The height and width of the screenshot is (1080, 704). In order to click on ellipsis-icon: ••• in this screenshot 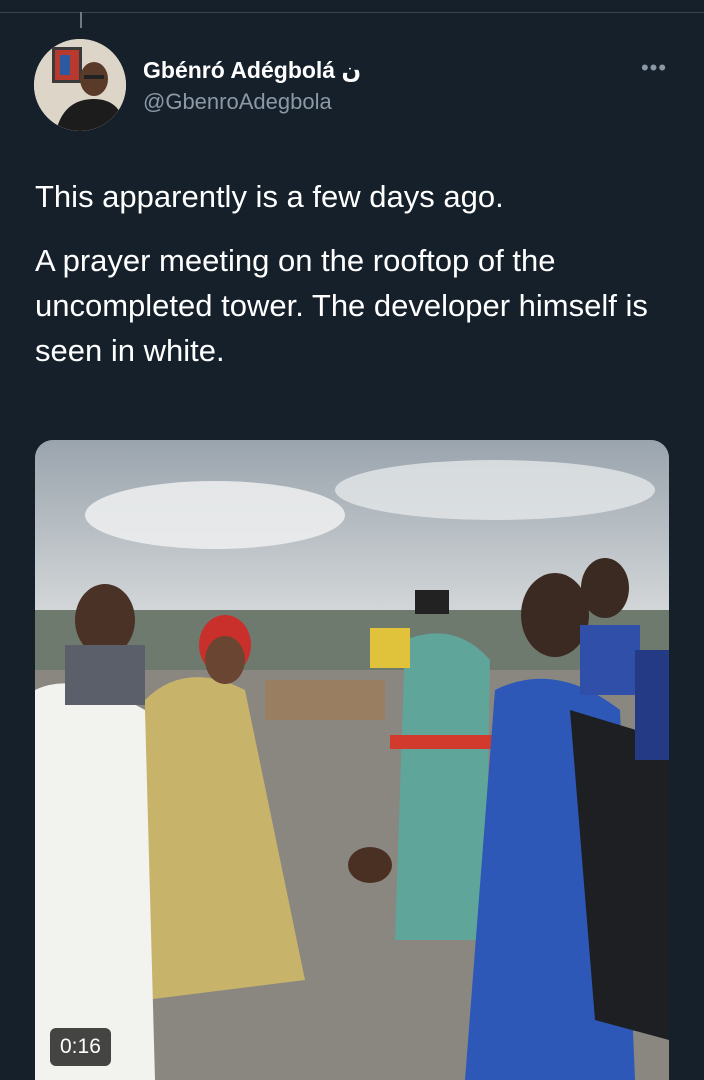, I will do `click(654, 67)`.